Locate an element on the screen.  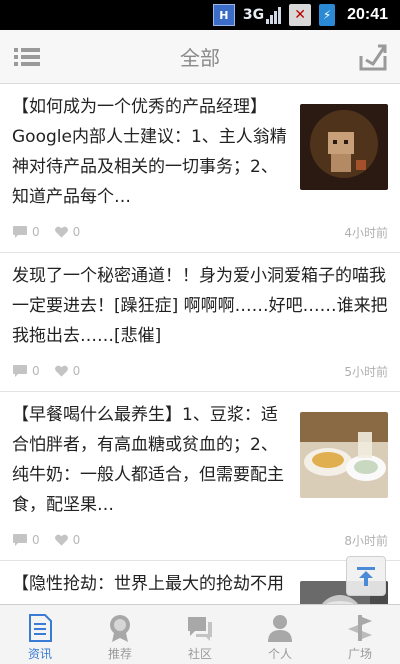
header: 全部 is located at coordinates (200, 57).